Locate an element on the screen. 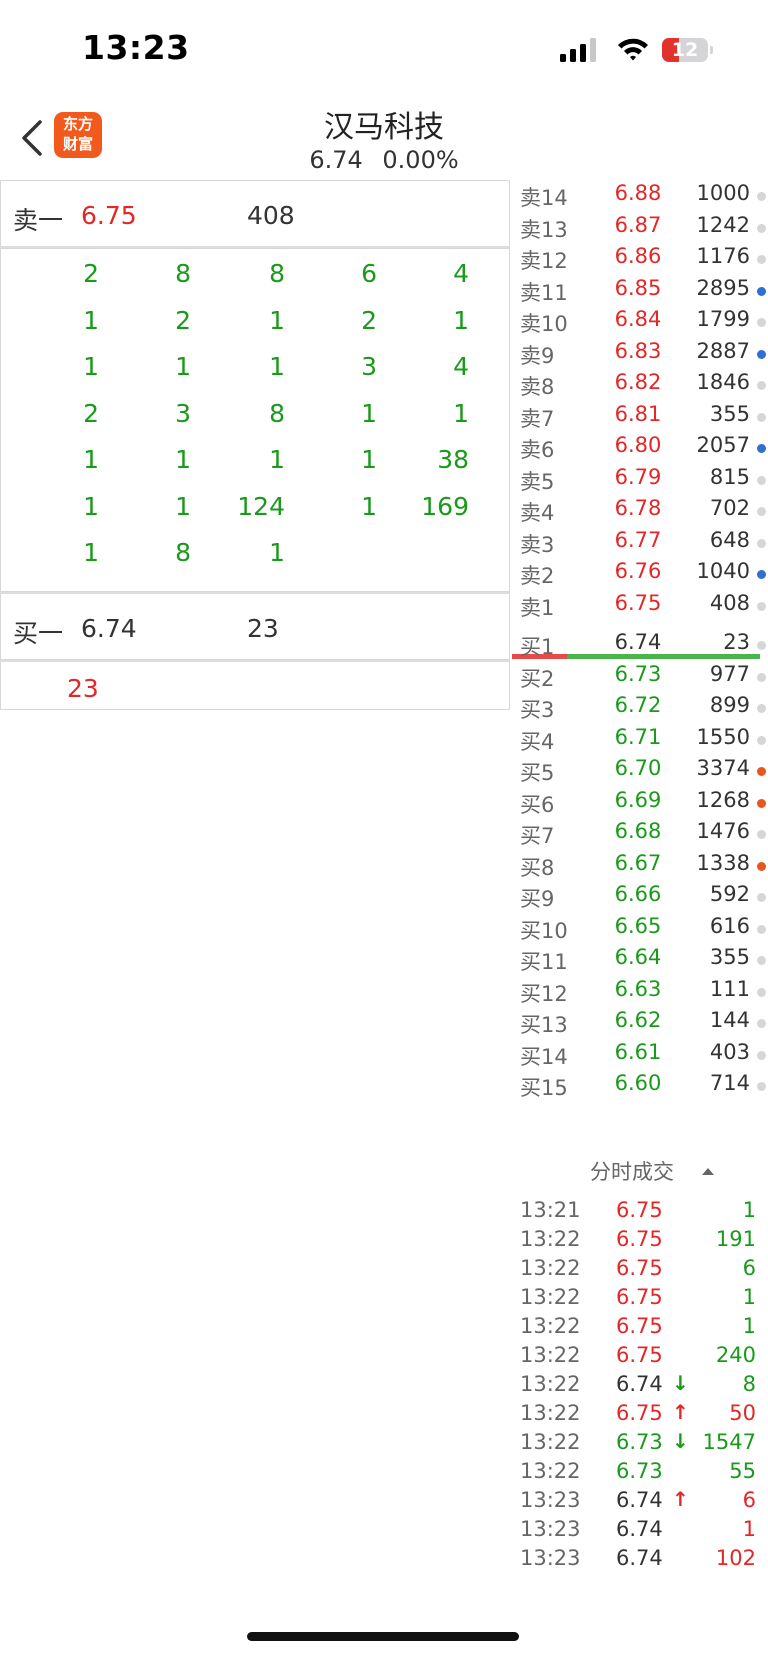 The height and width of the screenshot is (1663, 768). level-label: 买9 is located at coordinates (537, 899).